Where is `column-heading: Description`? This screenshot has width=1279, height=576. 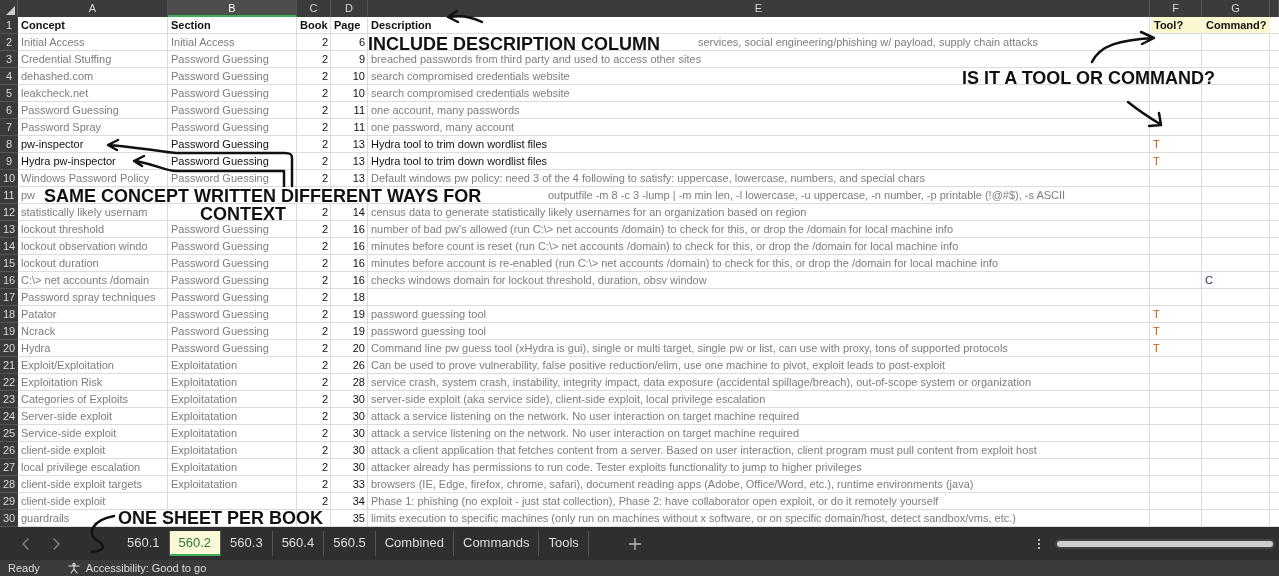 column-heading: Description is located at coordinates (401, 25).